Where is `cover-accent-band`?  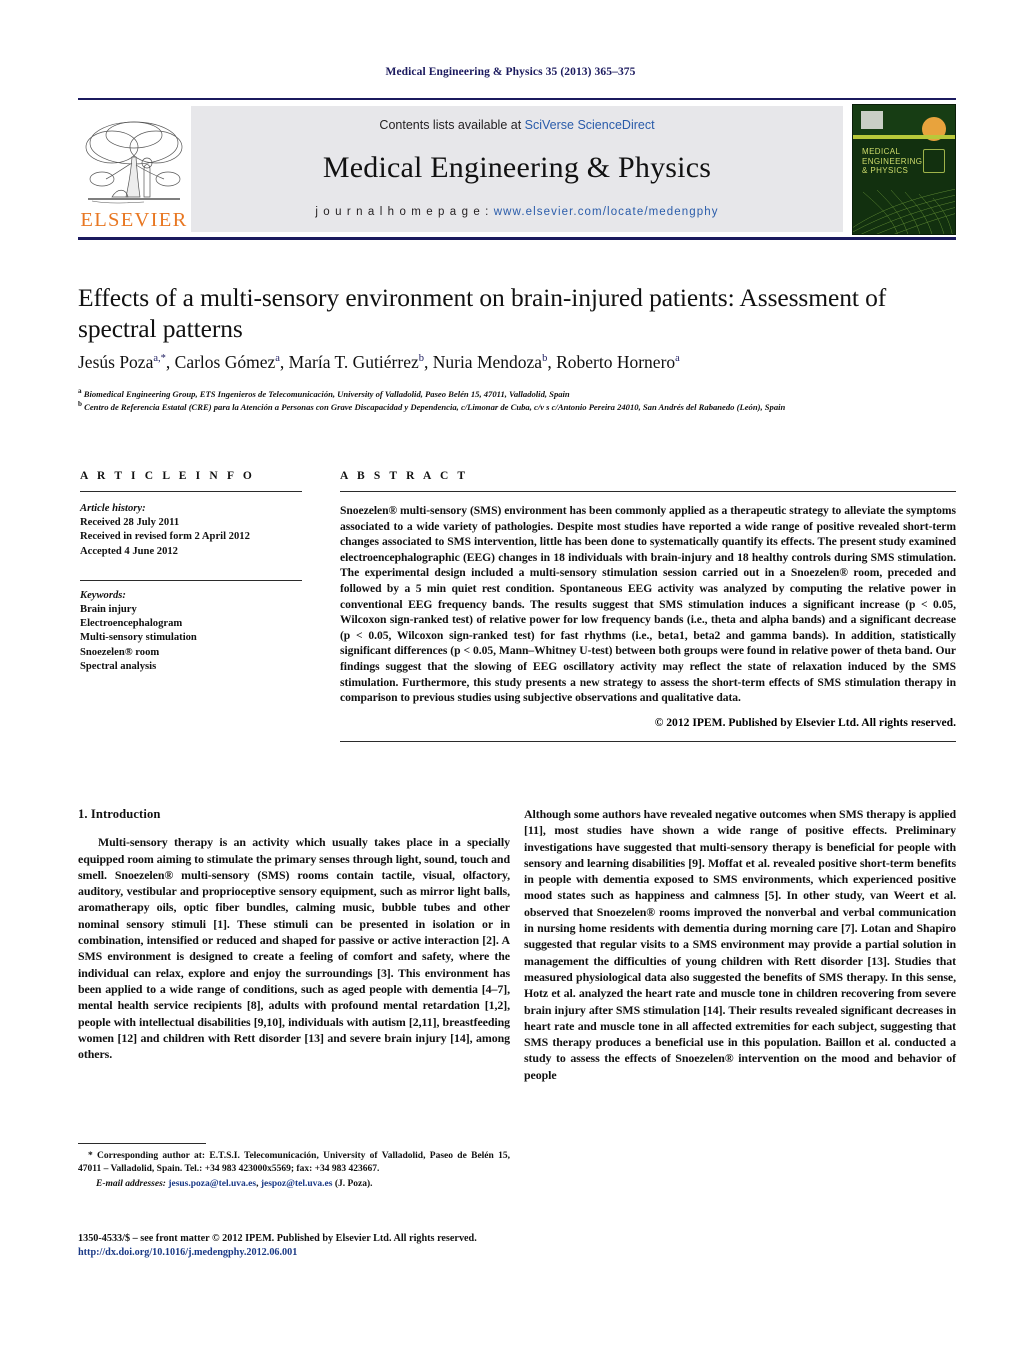
cover-accent-band is located at coordinates (904, 137).